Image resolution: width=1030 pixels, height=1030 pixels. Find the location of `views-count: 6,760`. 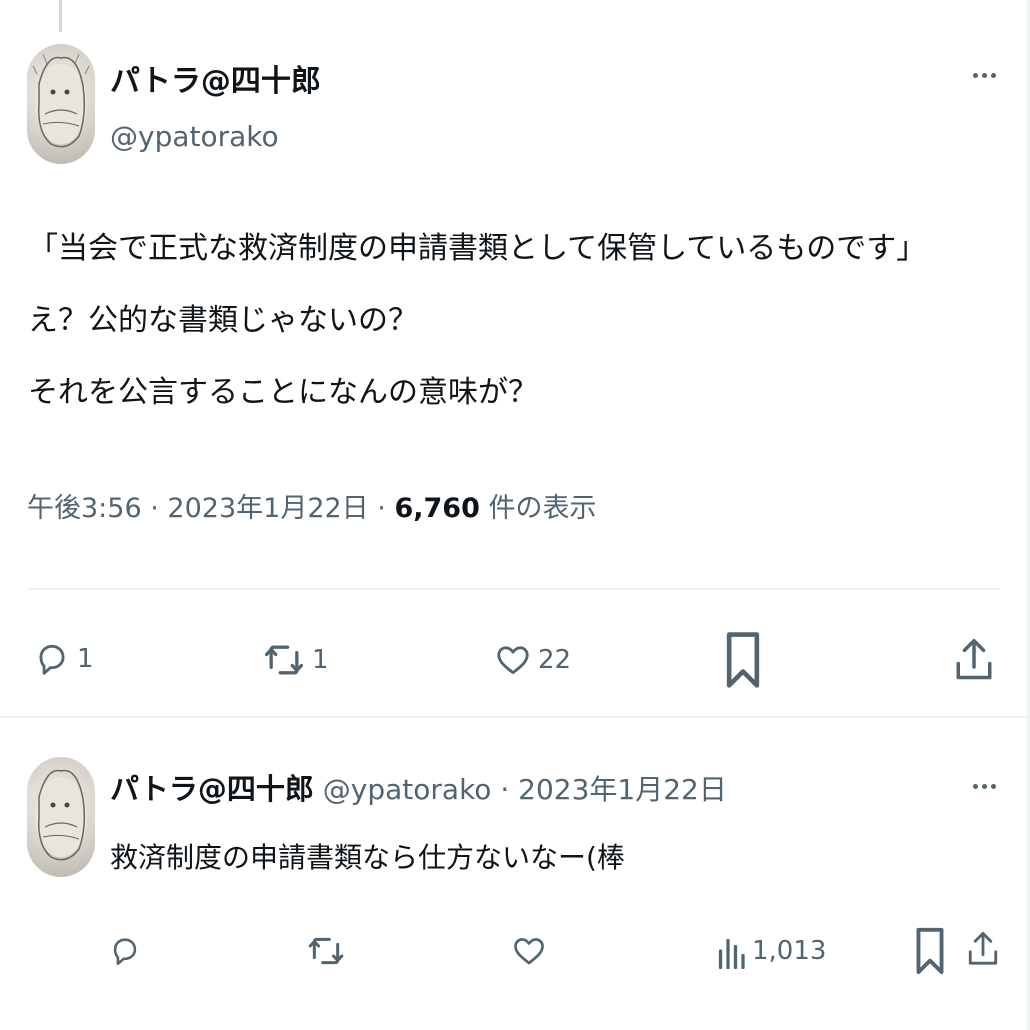

views-count: 6,760 is located at coordinates (436, 508).